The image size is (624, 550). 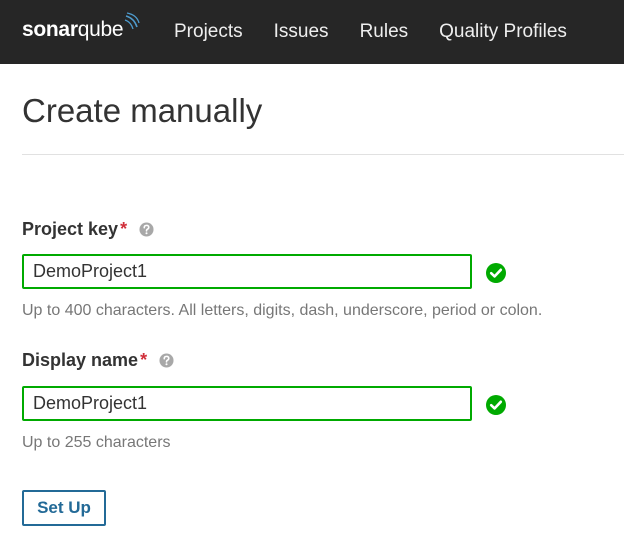 I want to click on logo-wordmark: sonarqube, so click(x=73, y=29).